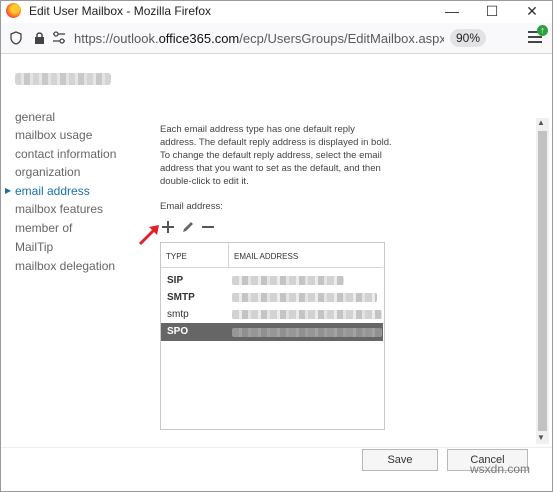  I want to click on scroll-down-arrow-icon: ▼, so click(541, 437).